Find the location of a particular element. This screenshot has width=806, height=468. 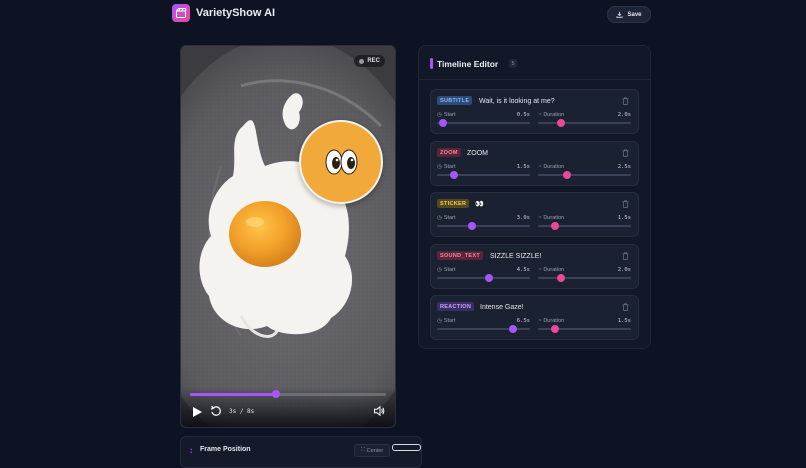

volume-icon is located at coordinates (379, 411).